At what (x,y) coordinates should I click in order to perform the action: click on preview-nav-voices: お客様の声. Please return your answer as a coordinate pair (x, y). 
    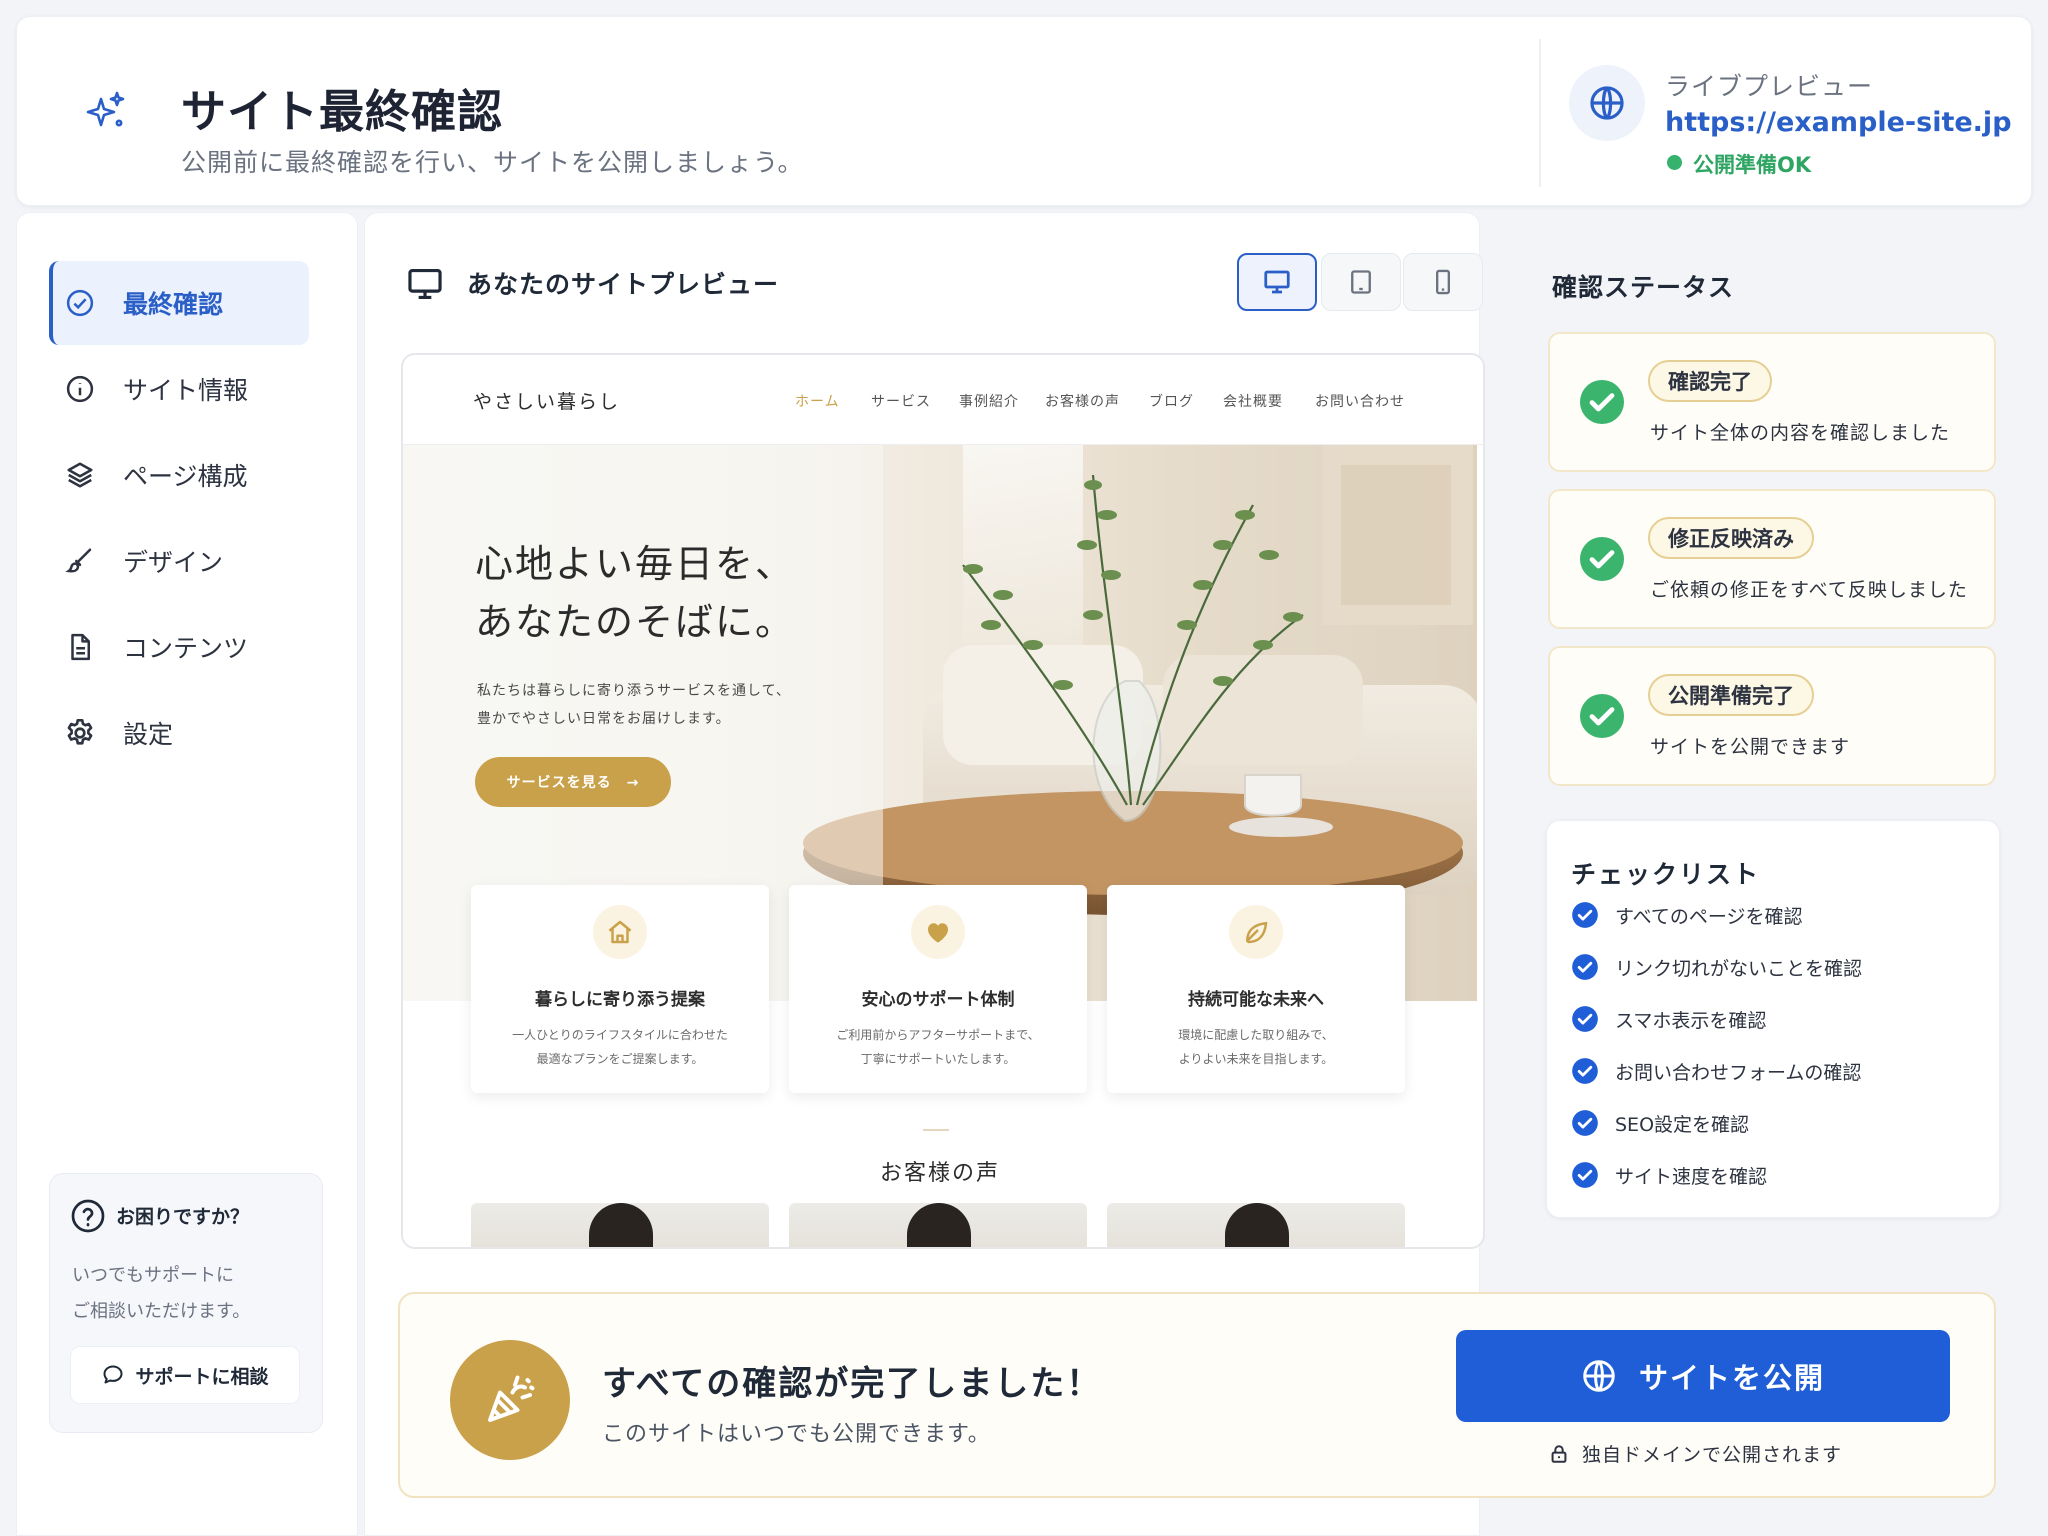
    Looking at the image, I should click on (1082, 401).